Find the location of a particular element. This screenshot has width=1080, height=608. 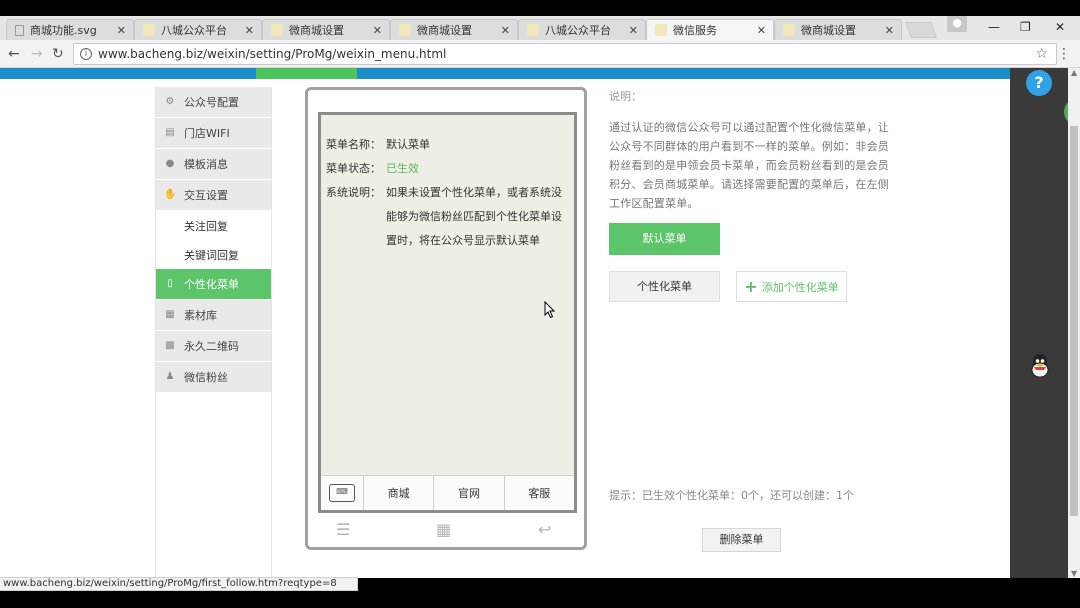

sidebar-item-interaction: ✋ 交互设置 is located at coordinates (213, 195).